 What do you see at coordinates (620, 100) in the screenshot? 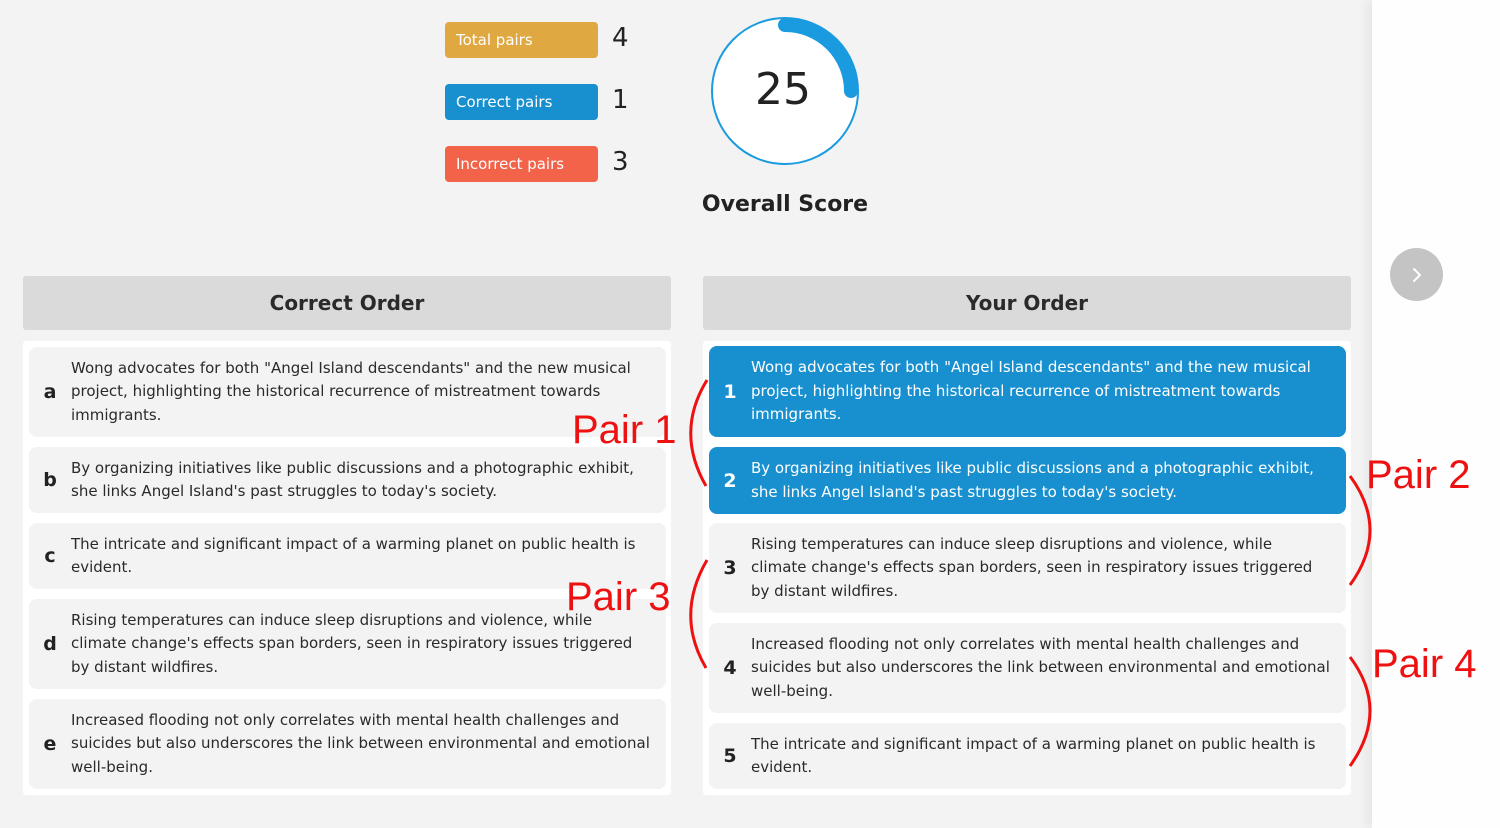
I see `correct-pairs-value: 1` at bounding box center [620, 100].